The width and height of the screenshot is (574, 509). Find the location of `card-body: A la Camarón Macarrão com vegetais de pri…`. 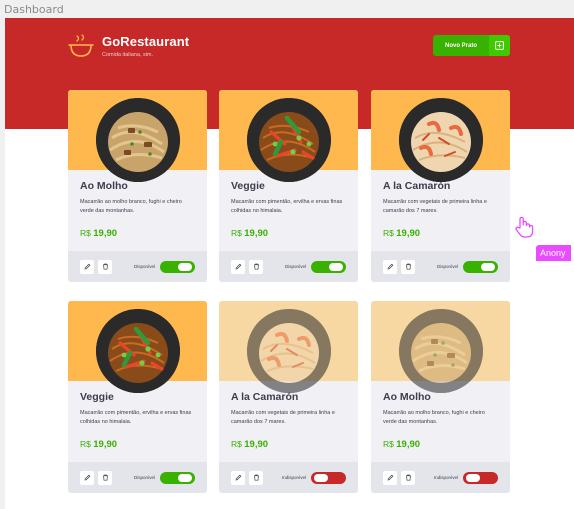

card-body: A la Camarón Macarrão com vegetais de pri… is located at coordinates (288, 421).